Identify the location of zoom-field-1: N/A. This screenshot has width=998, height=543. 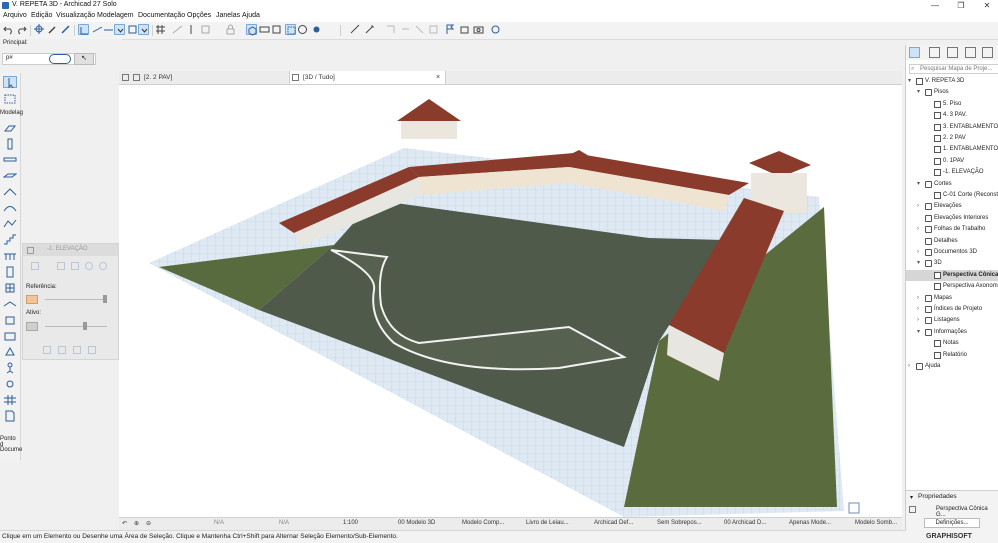
(219, 523).